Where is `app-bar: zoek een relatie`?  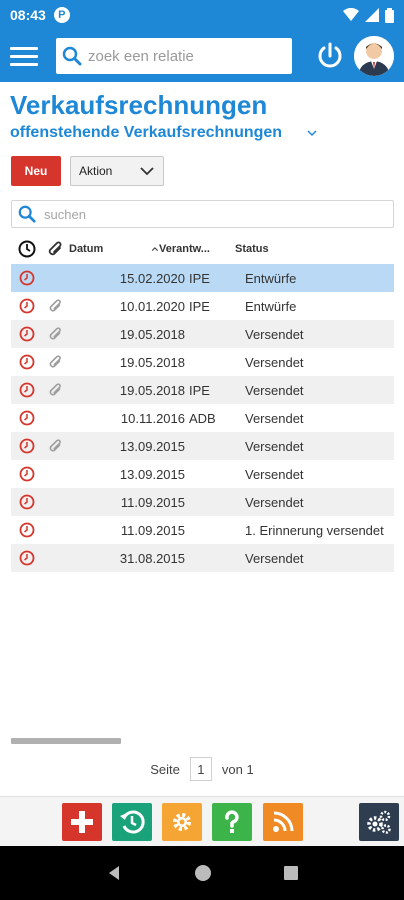 app-bar: zoek een relatie is located at coordinates (202, 56).